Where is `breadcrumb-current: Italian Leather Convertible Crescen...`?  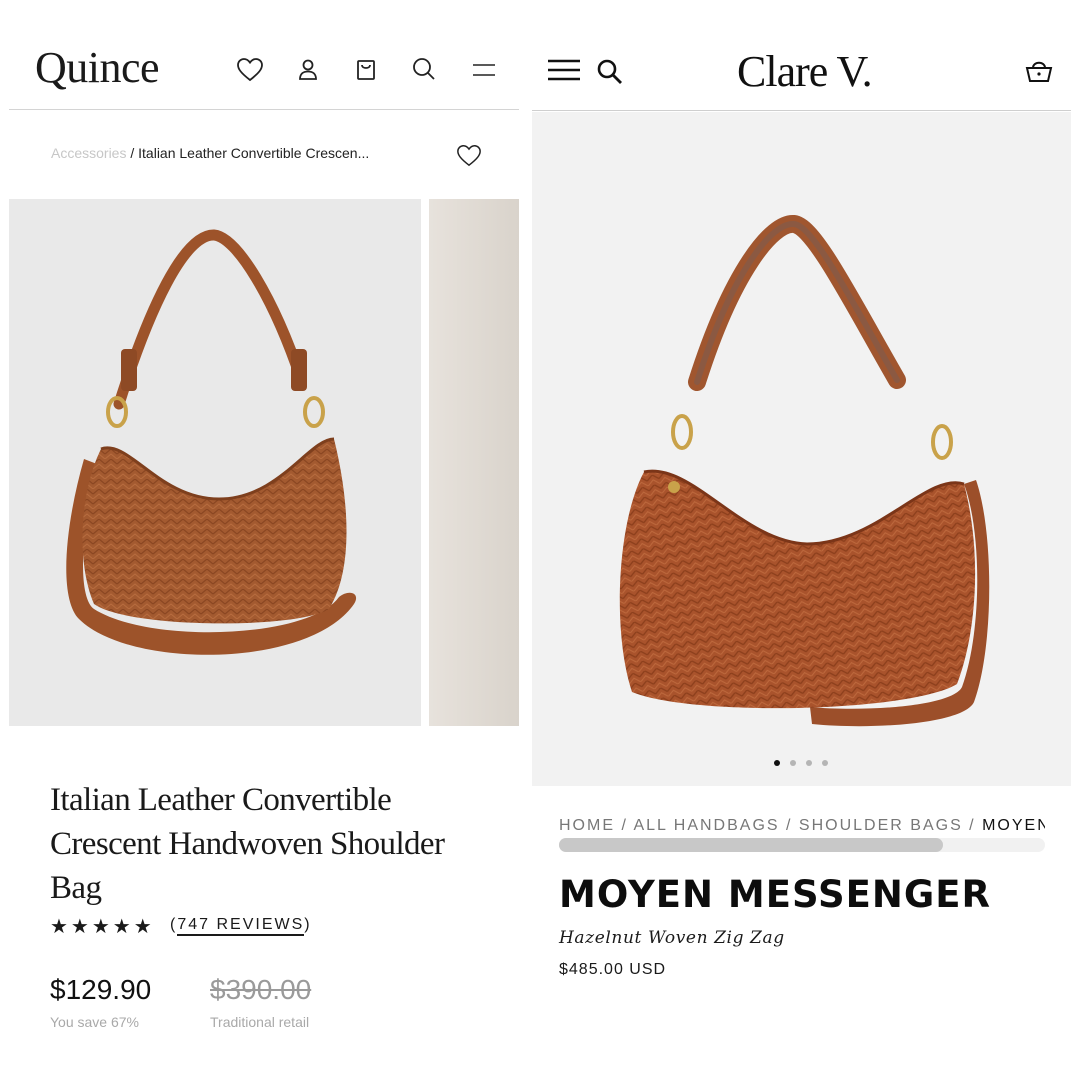 breadcrumb-current: Italian Leather Convertible Crescen... is located at coordinates (254, 153).